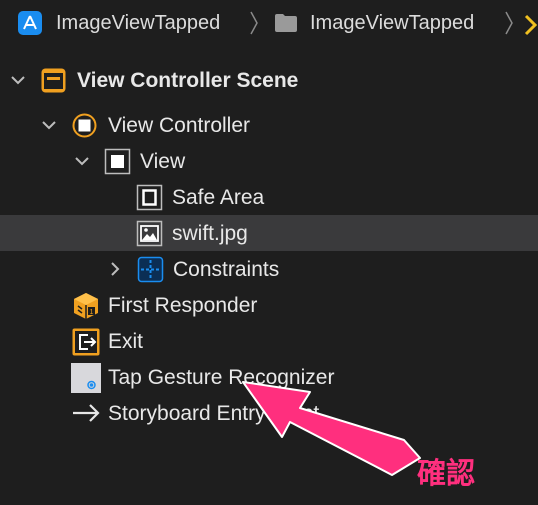  Describe the element at coordinates (269, 233) in the screenshot. I see `outline-row-image-view: swift.jpg` at that location.